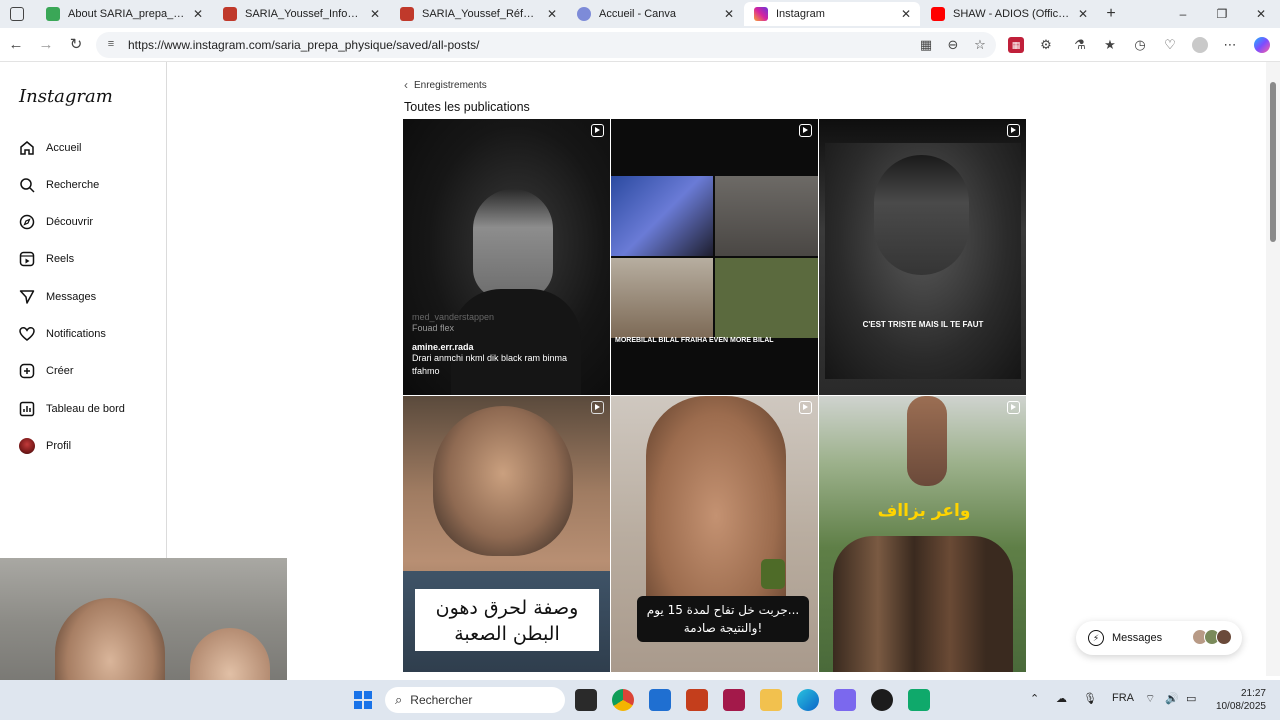 This screenshot has width=1280, height=720. Describe the element at coordinates (1273, 369) in the screenshot. I see `page-scrollbar` at that location.